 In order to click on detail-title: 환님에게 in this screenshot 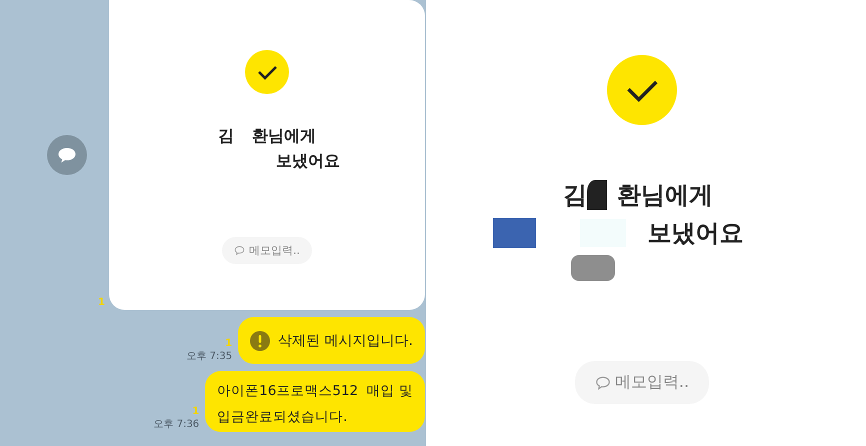, I will do `click(665, 195)`.